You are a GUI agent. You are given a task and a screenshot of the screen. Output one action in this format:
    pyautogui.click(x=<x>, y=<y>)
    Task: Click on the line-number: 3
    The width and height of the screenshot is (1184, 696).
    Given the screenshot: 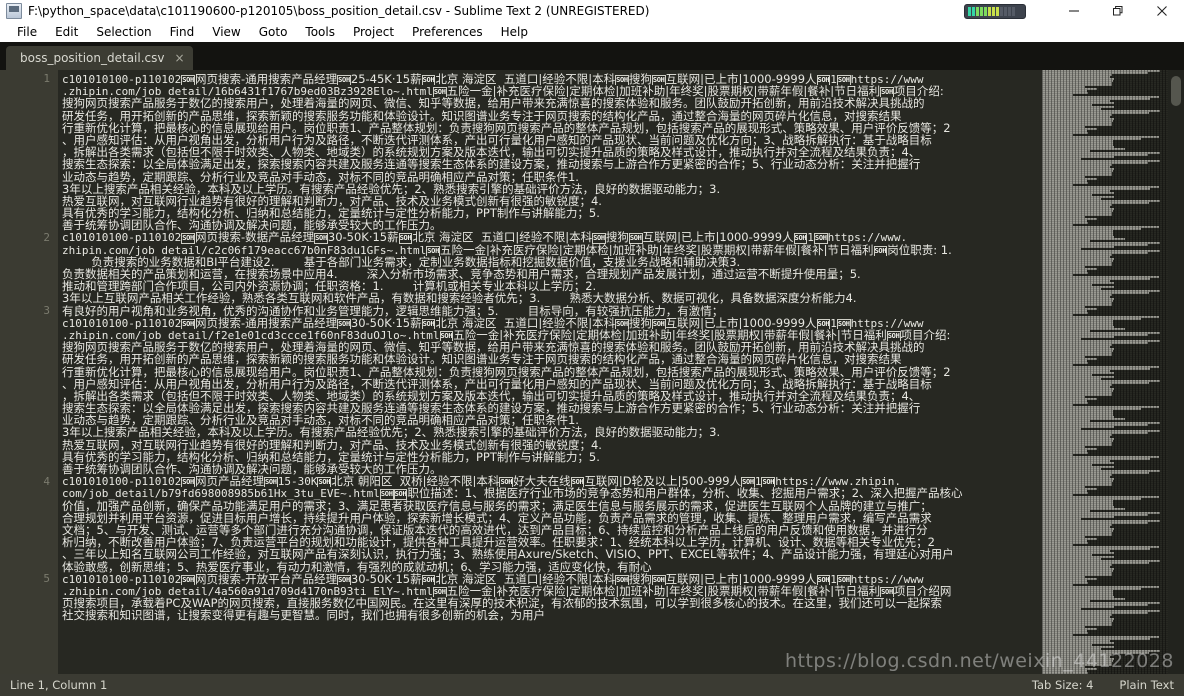 What is the action you would take?
    pyautogui.click(x=46, y=310)
    